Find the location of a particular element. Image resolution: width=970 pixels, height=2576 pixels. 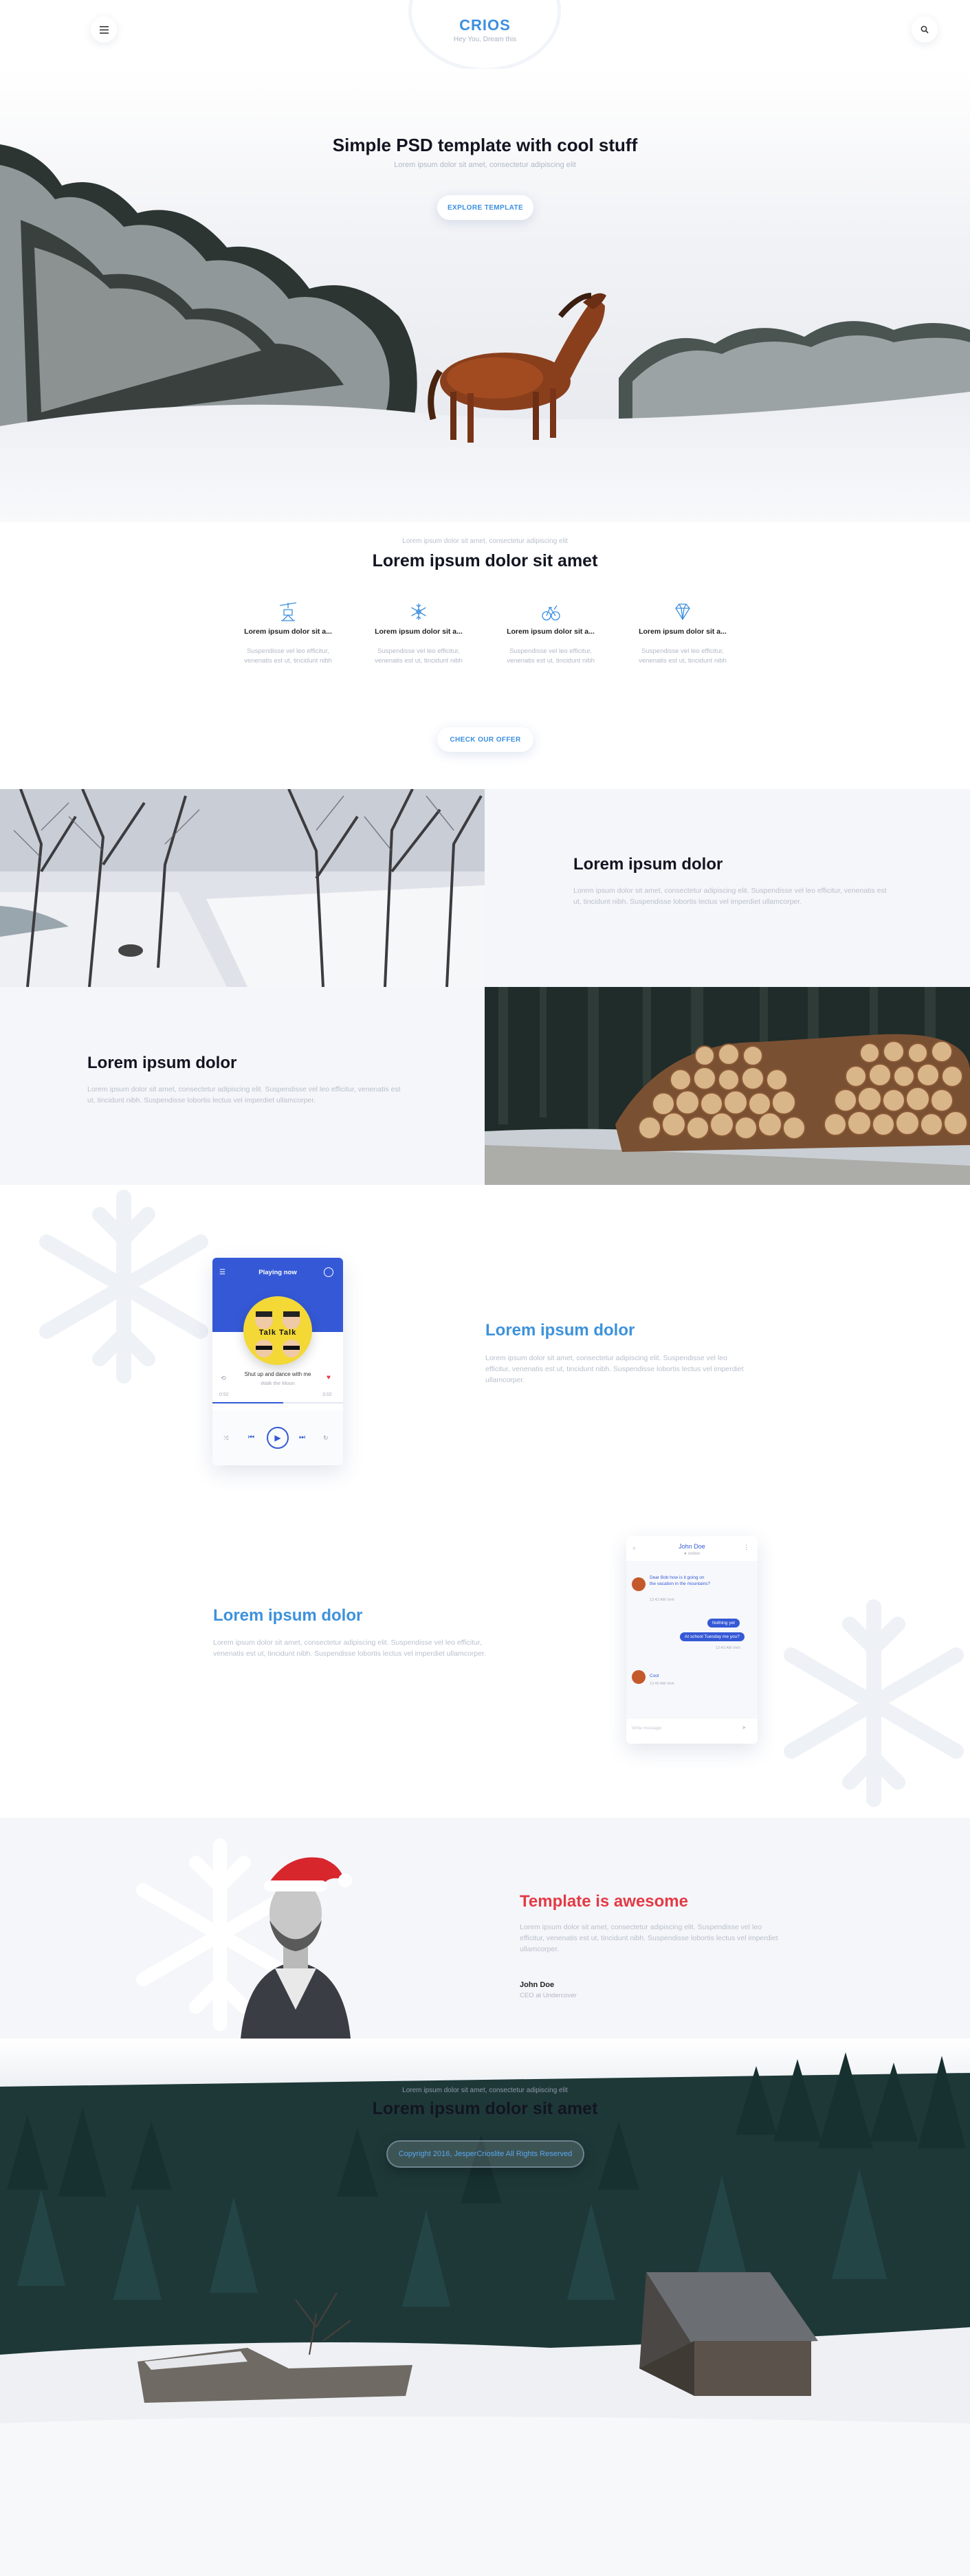

album-cover: Talk Talk is located at coordinates (277, 1330).